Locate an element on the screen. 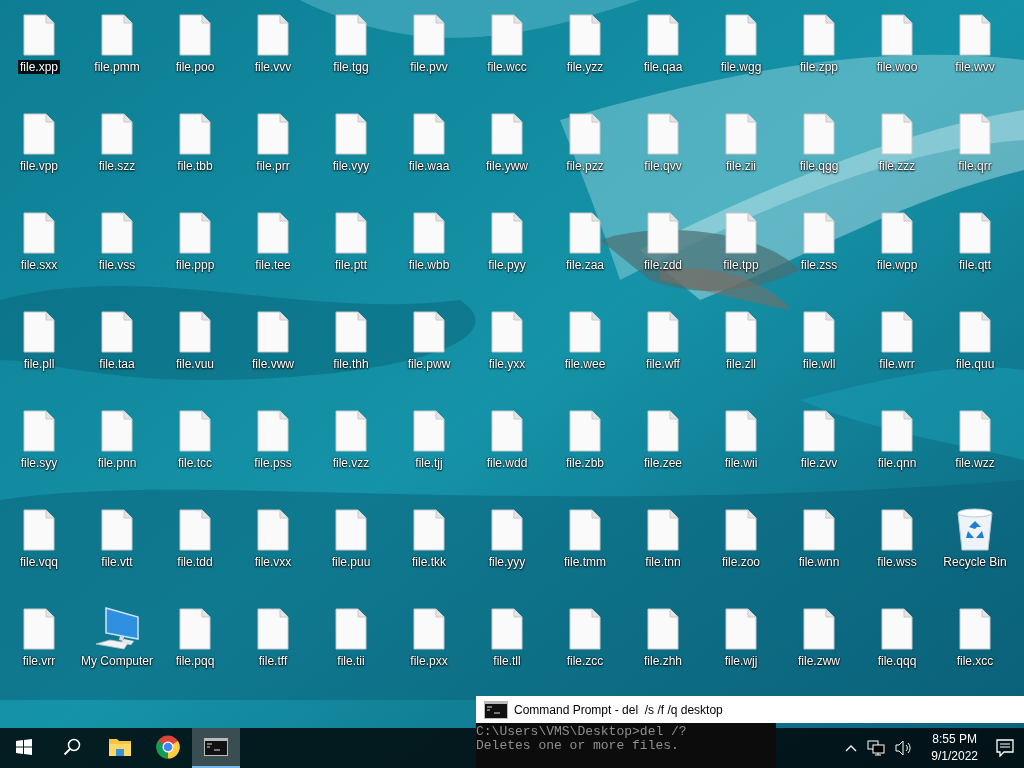 The width and height of the screenshot is (1024, 768). icon-label: file.qvv is located at coordinates (663, 166).